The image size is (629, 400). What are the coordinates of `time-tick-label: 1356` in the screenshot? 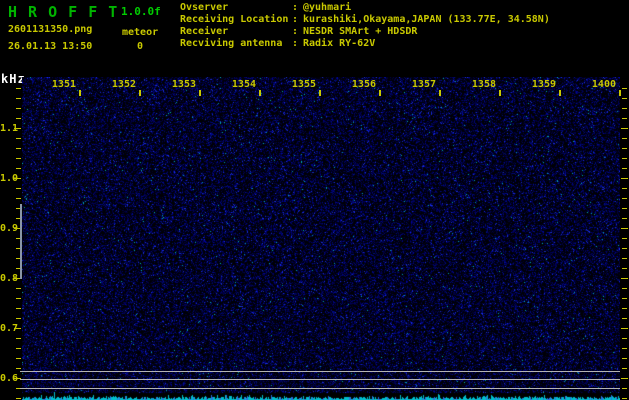 It's located at (363, 84).